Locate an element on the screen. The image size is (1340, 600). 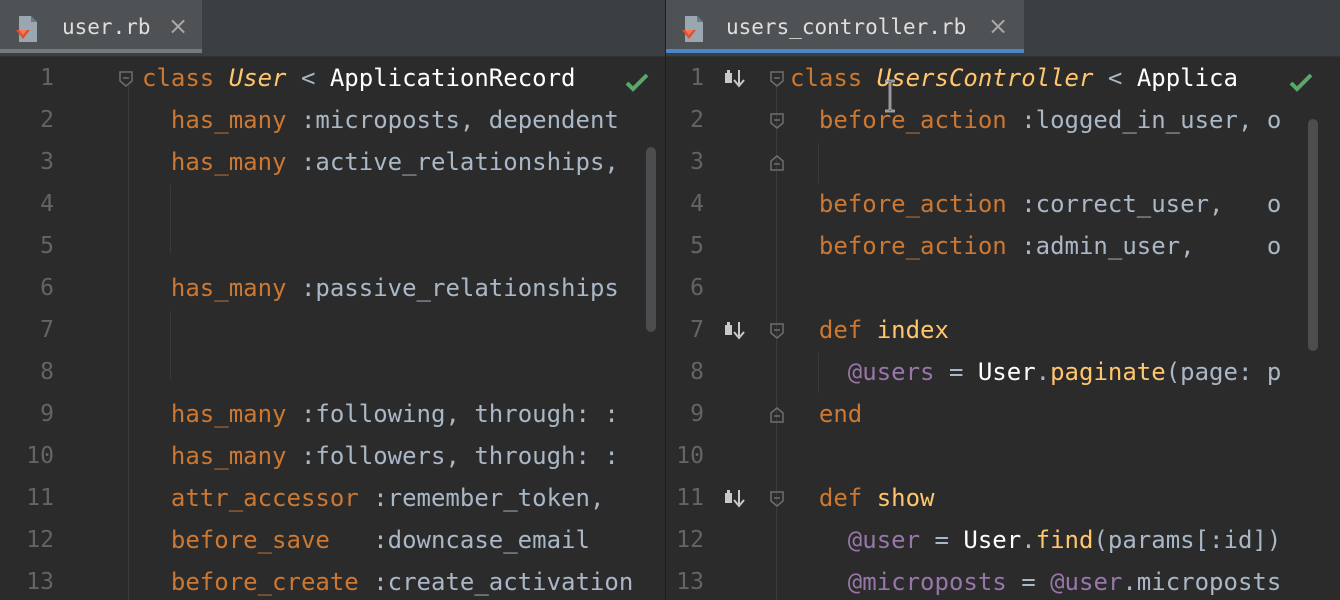
code-text: @microposts = @user.microposts is located at coordinates (1036, 582).